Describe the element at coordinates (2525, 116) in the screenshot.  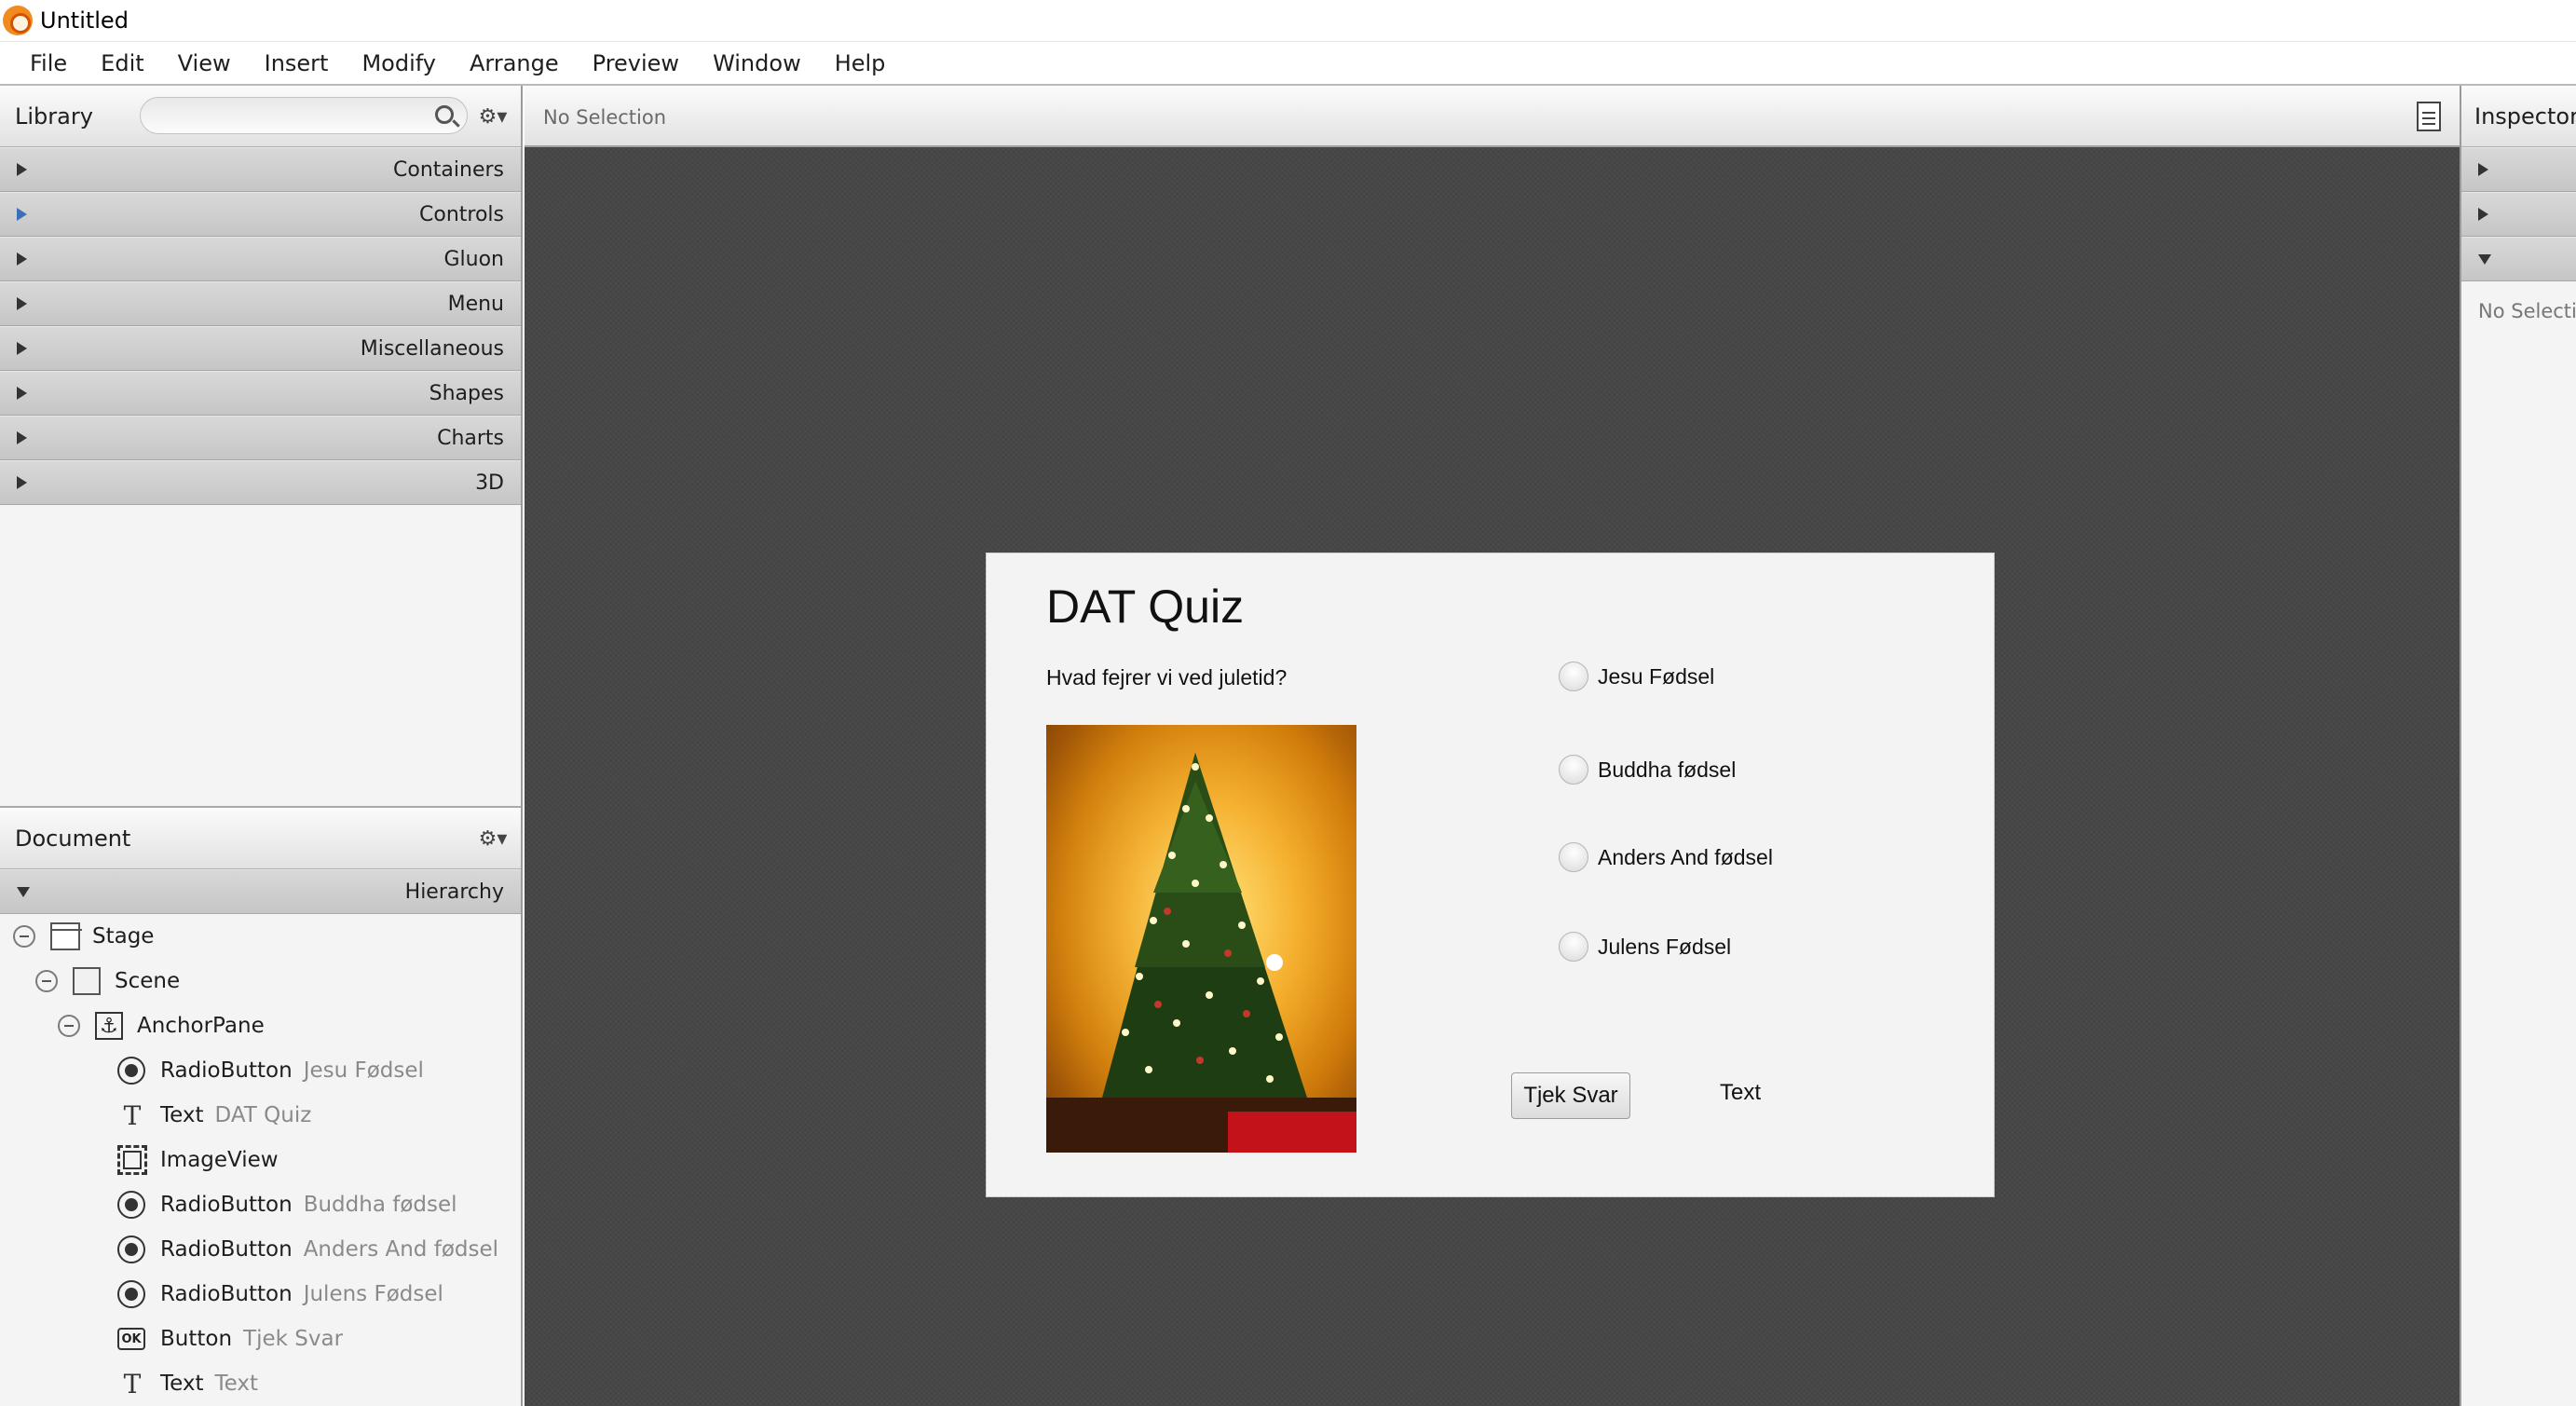
I see `inspector-title: Inspector` at that location.